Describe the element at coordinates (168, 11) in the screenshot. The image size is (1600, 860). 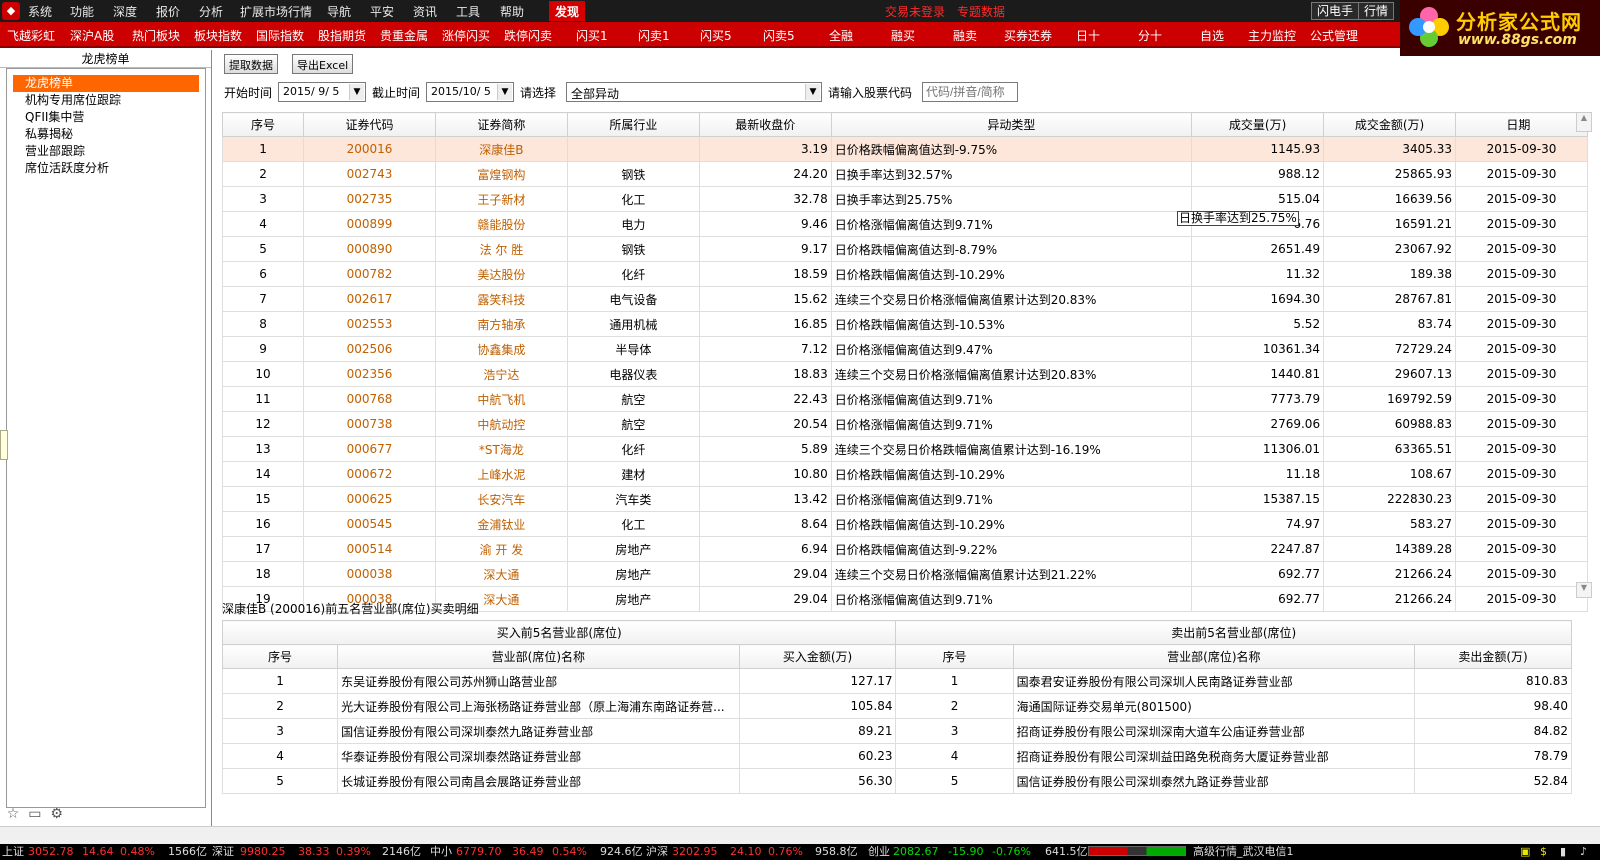
I see `menu-item: 报价` at that location.